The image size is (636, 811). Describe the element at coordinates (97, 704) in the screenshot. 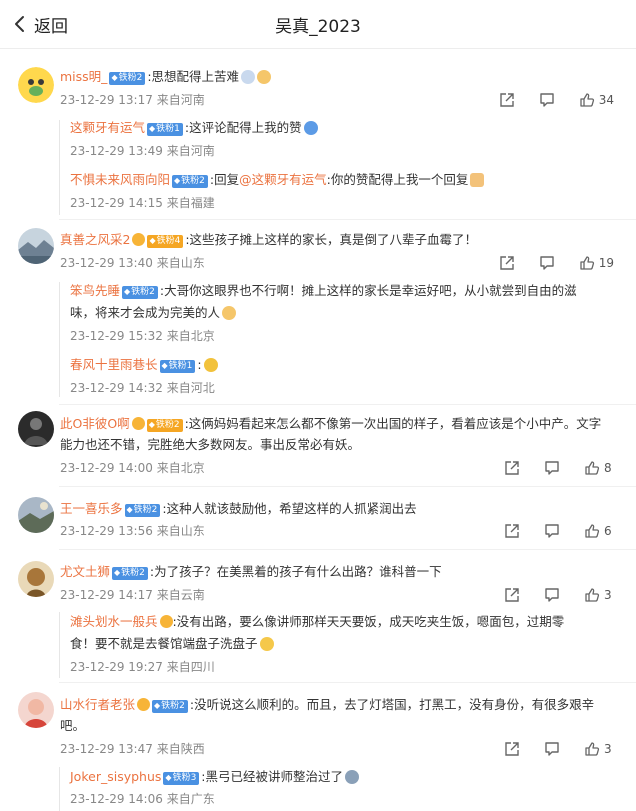

I see `username: 山水行者老张` at that location.